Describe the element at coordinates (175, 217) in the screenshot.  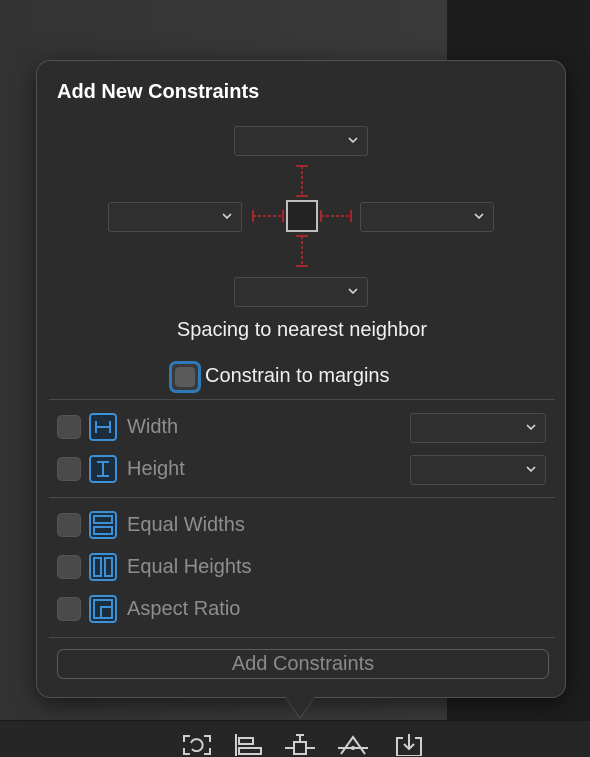
I see `left-spacing-dropdown` at that location.